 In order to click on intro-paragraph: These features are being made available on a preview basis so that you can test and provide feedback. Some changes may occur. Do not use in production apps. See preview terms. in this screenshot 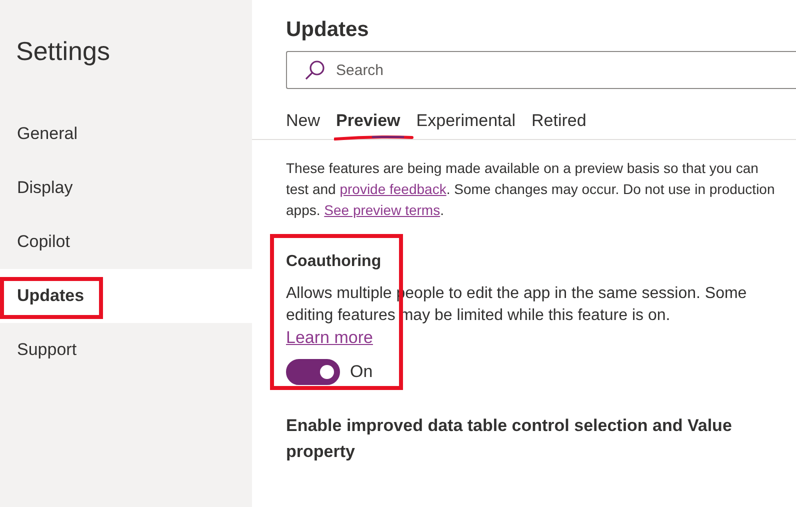, I will do `click(531, 189)`.